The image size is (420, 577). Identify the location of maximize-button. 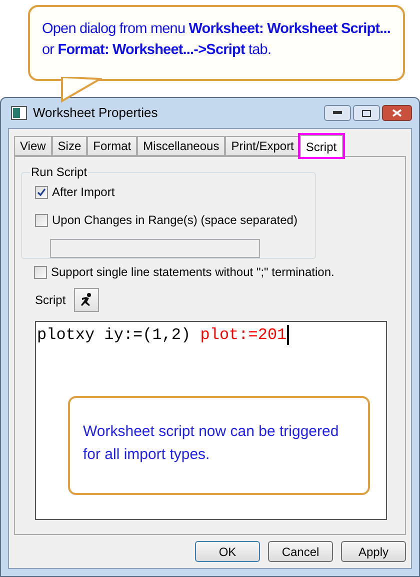
(366, 113).